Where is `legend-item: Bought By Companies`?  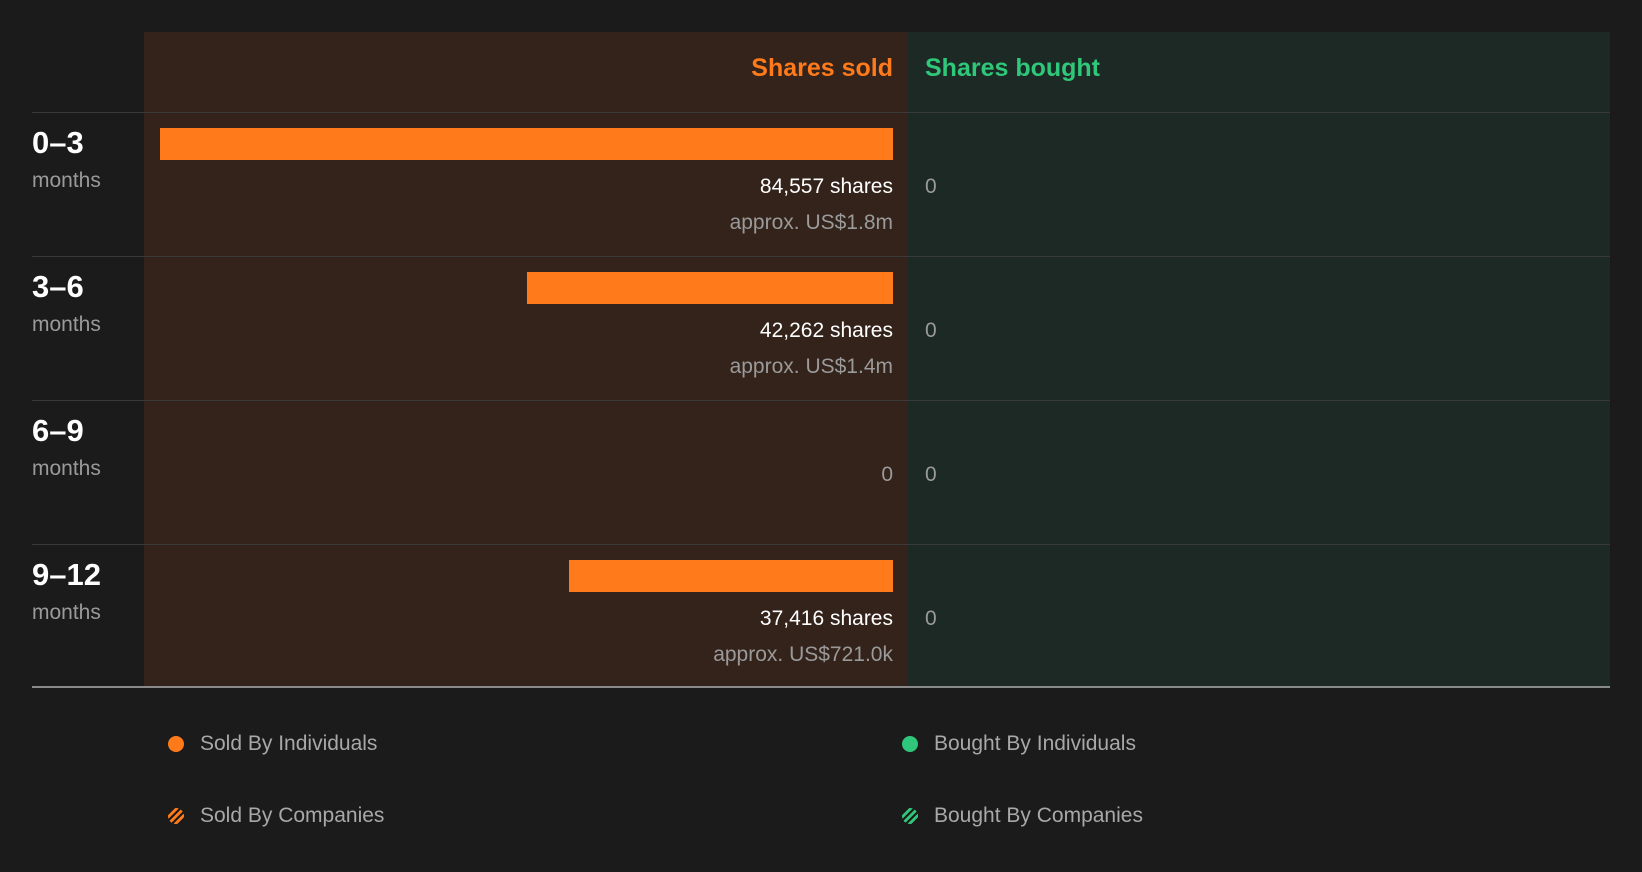 legend-item: Bought By Companies is located at coordinates (1022, 816).